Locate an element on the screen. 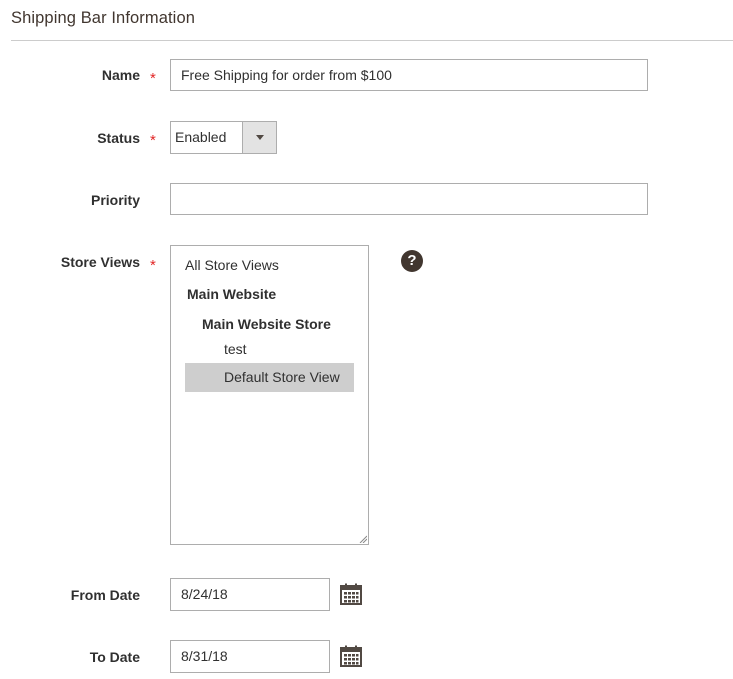 The image size is (733, 679). status-select-button is located at coordinates (259, 137).